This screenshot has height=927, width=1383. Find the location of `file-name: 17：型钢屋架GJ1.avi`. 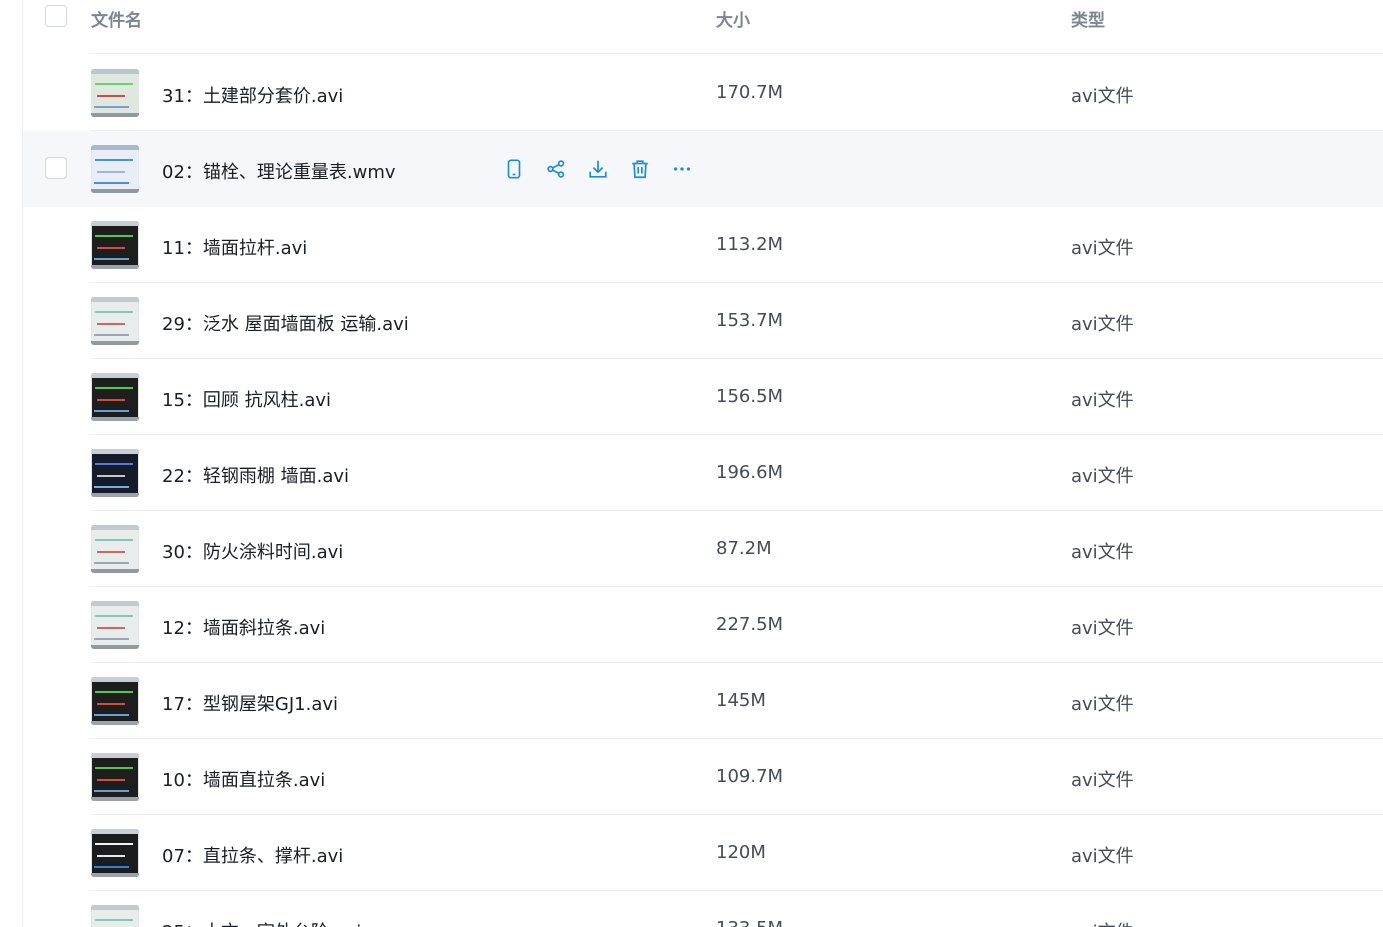

file-name: 17：型钢屋架GJ1.avi is located at coordinates (250, 703).